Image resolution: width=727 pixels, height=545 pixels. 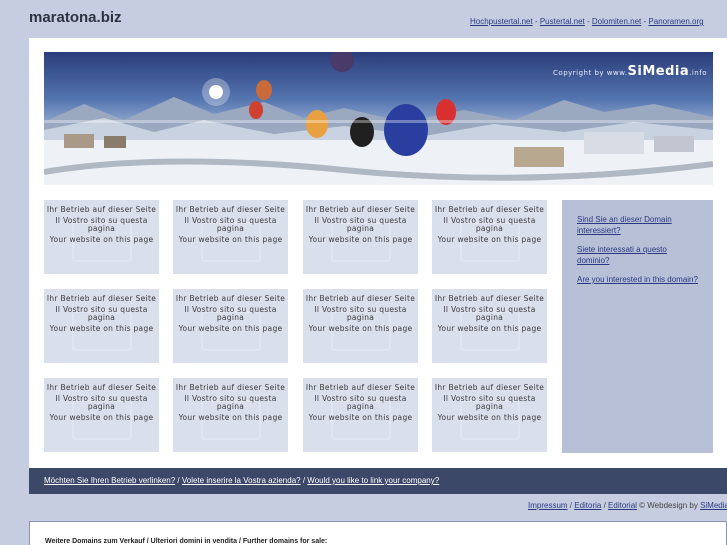 What do you see at coordinates (675, 21) in the screenshot?
I see `link-panoramen: Panoramen.org` at bounding box center [675, 21].